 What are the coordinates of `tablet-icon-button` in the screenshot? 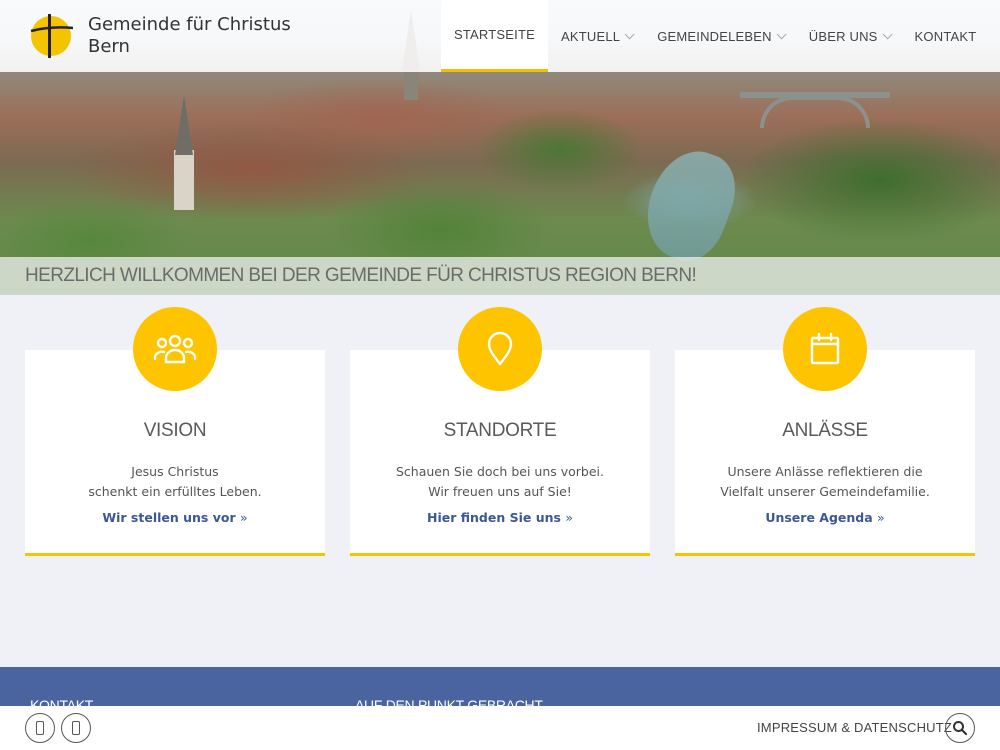 It's located at (76, 728).